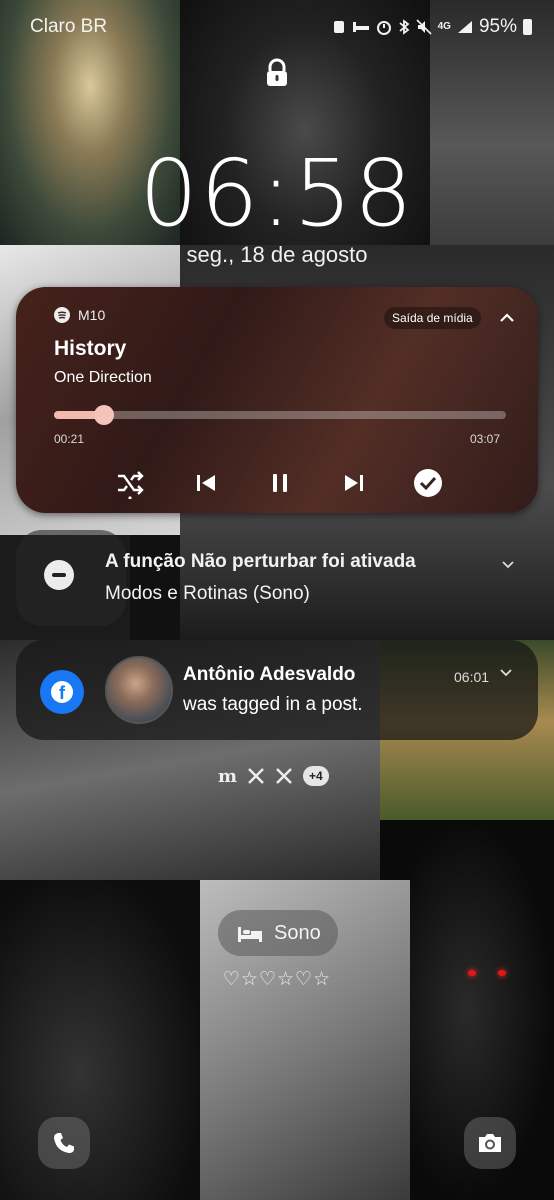 Image resolution: width=554 pixels, height=1200 pixels. Describe the element at coordinates (277, 254) in the screenshot. I see `lock-date: seg., 18 de agosto` at that location.